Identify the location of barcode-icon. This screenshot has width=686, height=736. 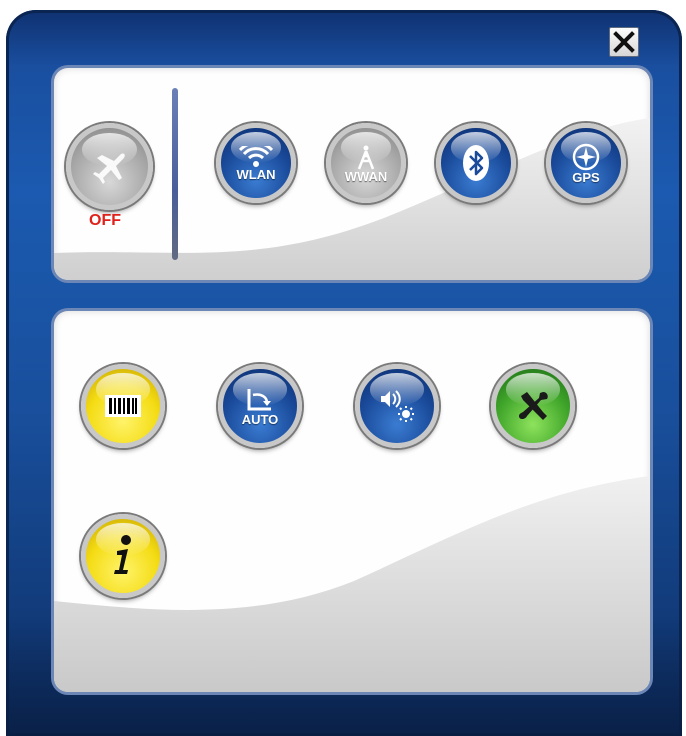
(123, 406).